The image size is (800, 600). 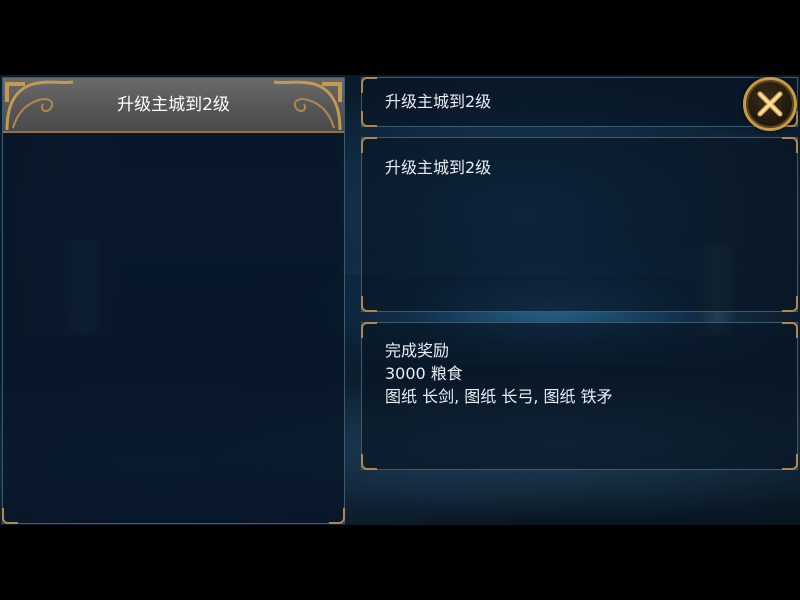 I want to click on close-icon, so click(x=770, y=104).